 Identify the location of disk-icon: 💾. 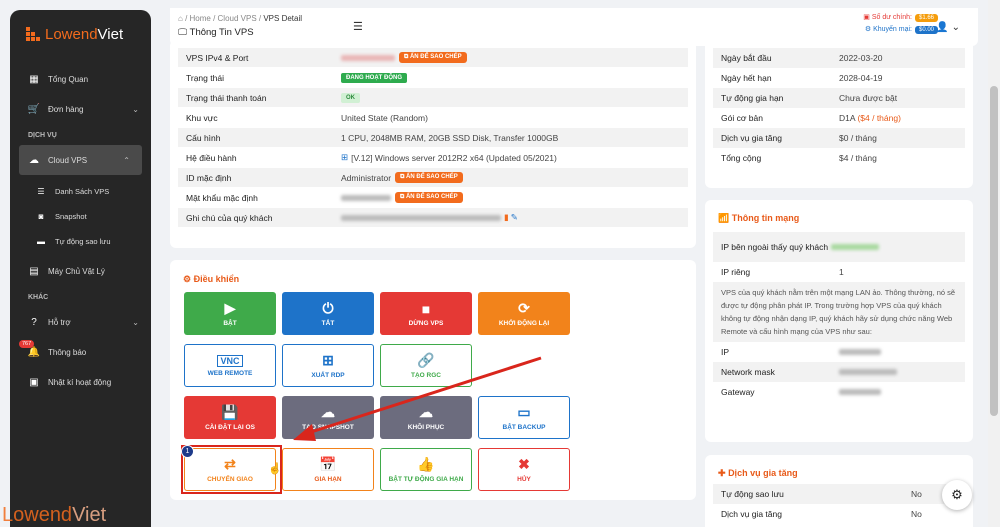
(230, 412).